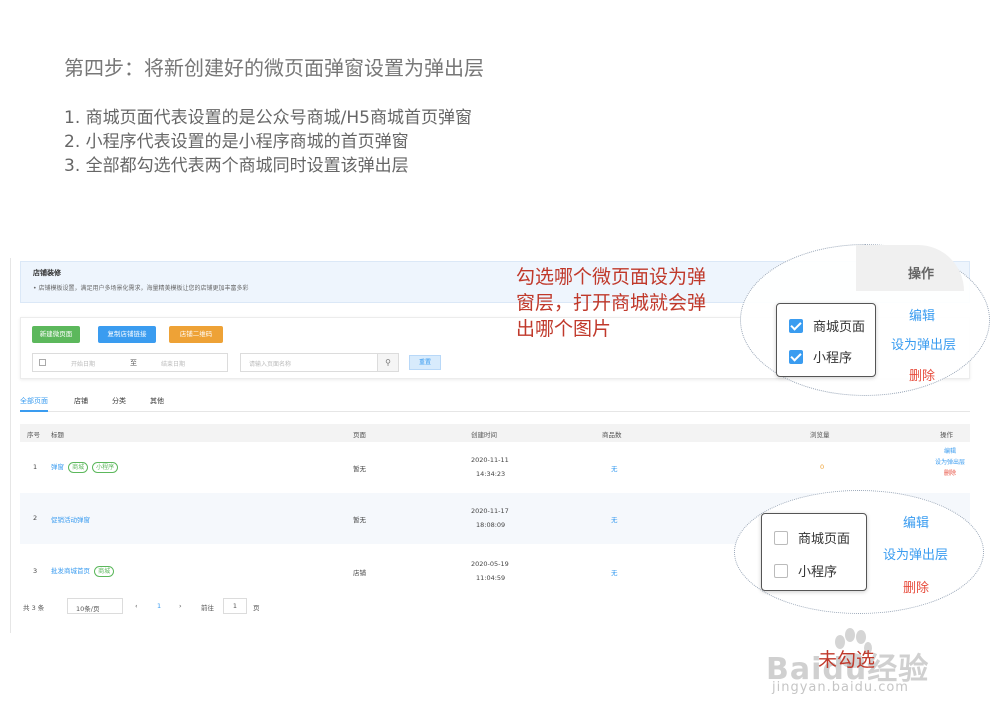  What do you see at coordinates (490, 511) in the screenshot?
I see `row-date: 2020-11-17` at bounding box center [490, 511].